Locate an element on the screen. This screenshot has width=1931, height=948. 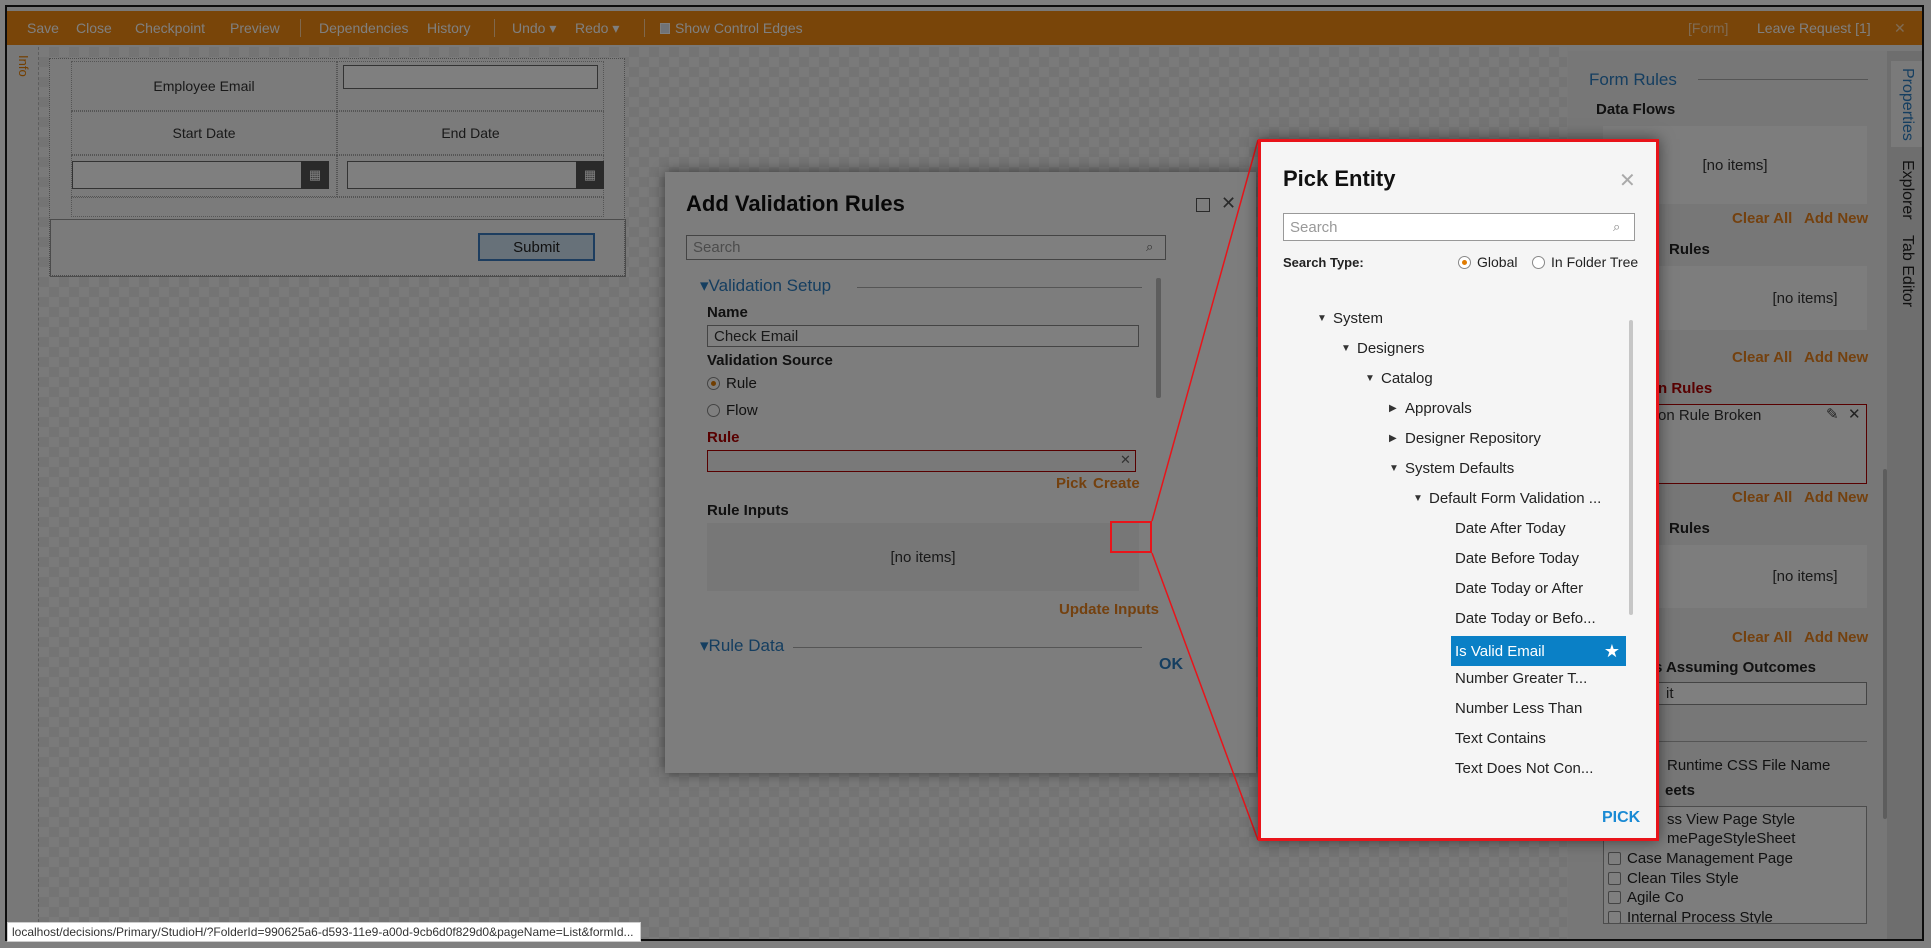
pick-button: PICK is located at coordinates (1621, 818).